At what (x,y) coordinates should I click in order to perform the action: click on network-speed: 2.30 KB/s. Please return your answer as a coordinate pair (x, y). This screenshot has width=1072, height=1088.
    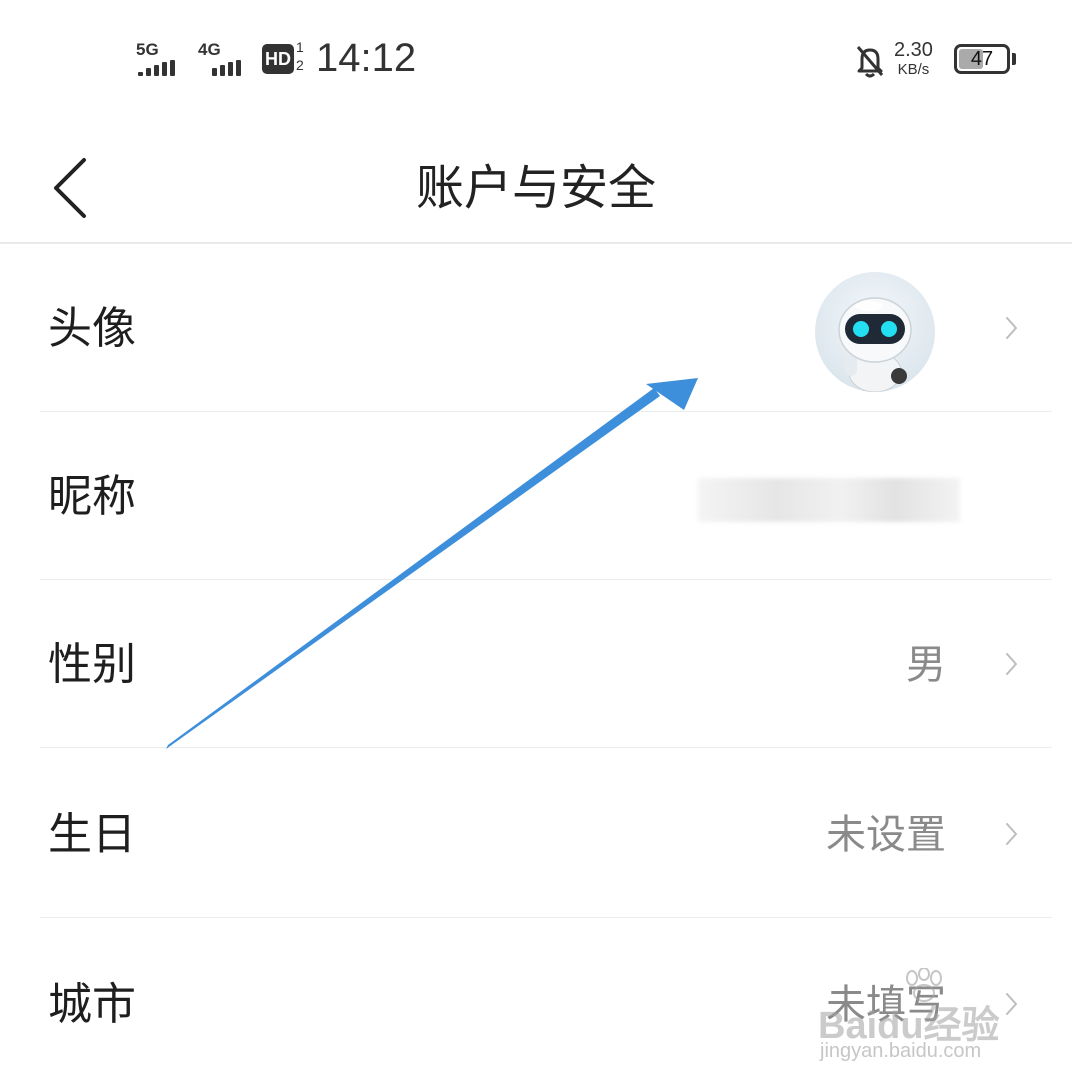
    Looking at the image, I should click on (913, 60).